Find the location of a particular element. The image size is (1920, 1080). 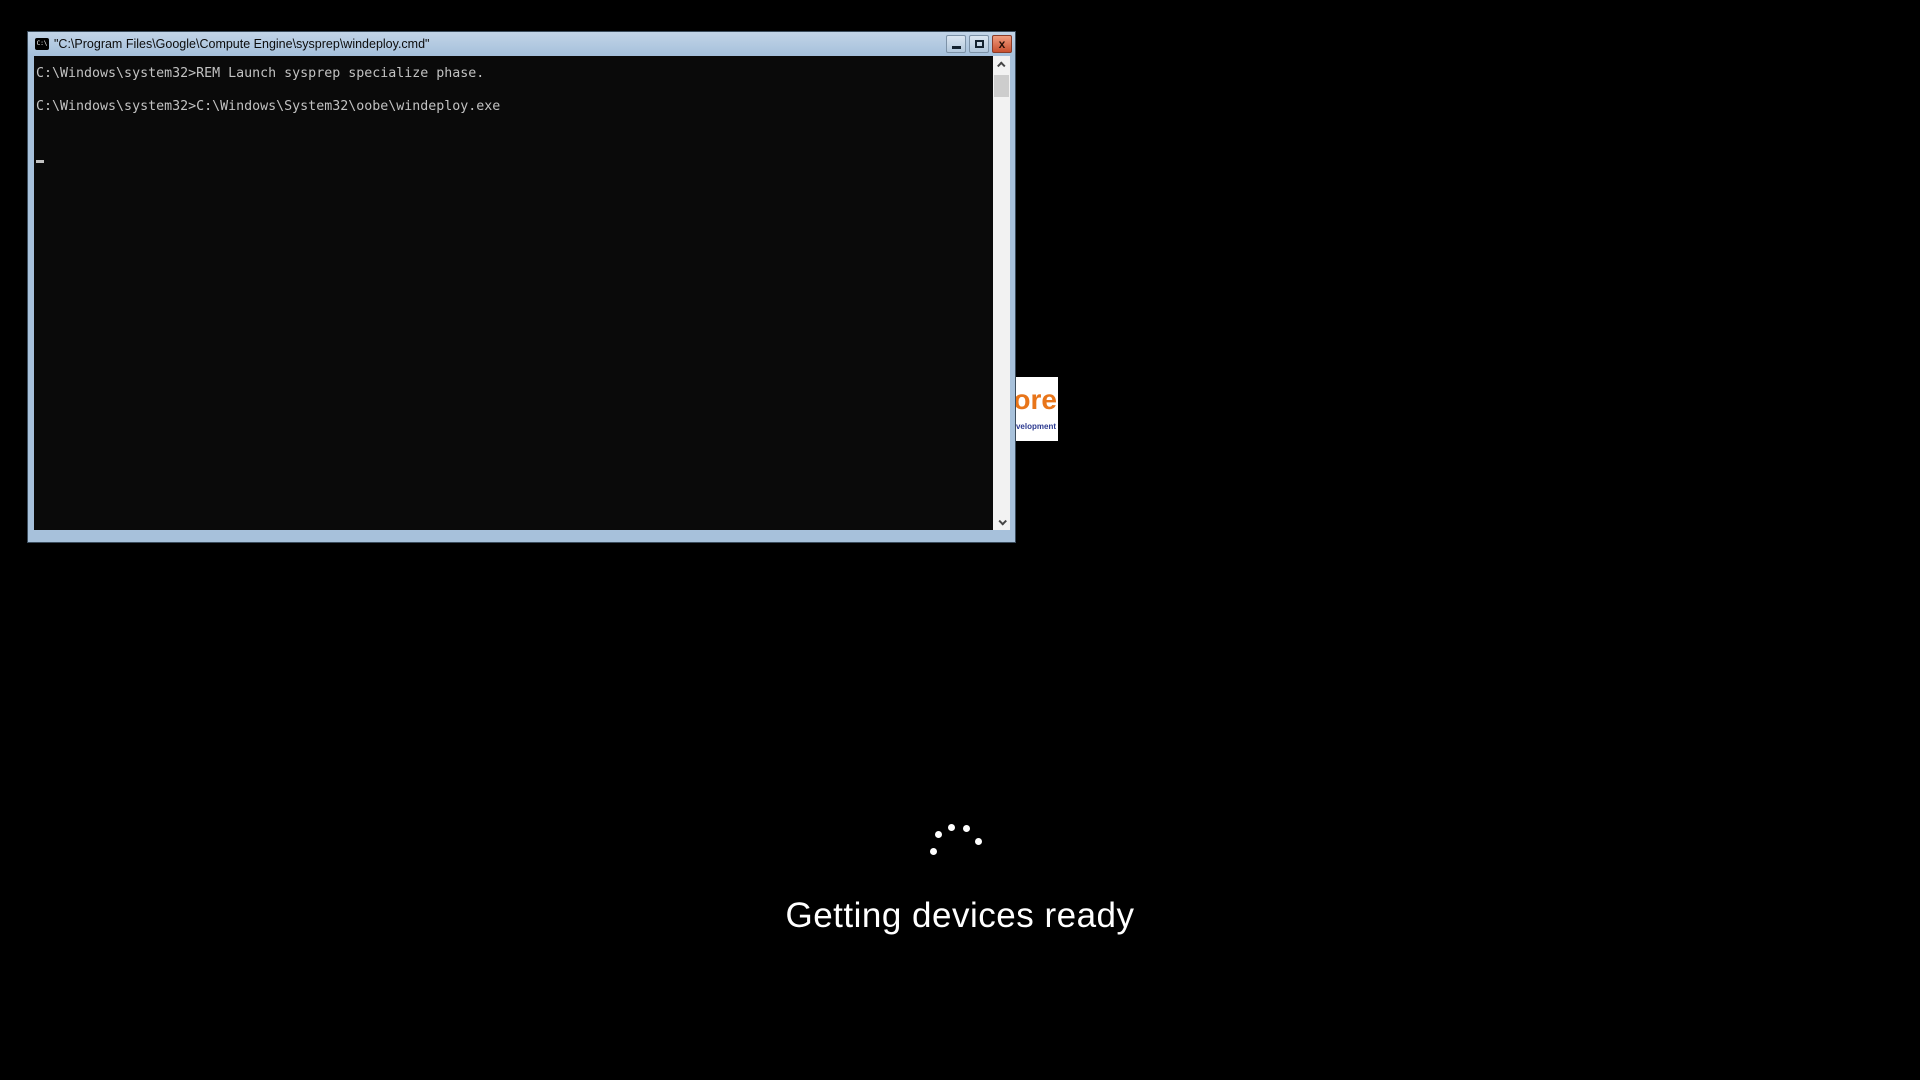

chevron-up-icon is located at coordinates (1001, 65).